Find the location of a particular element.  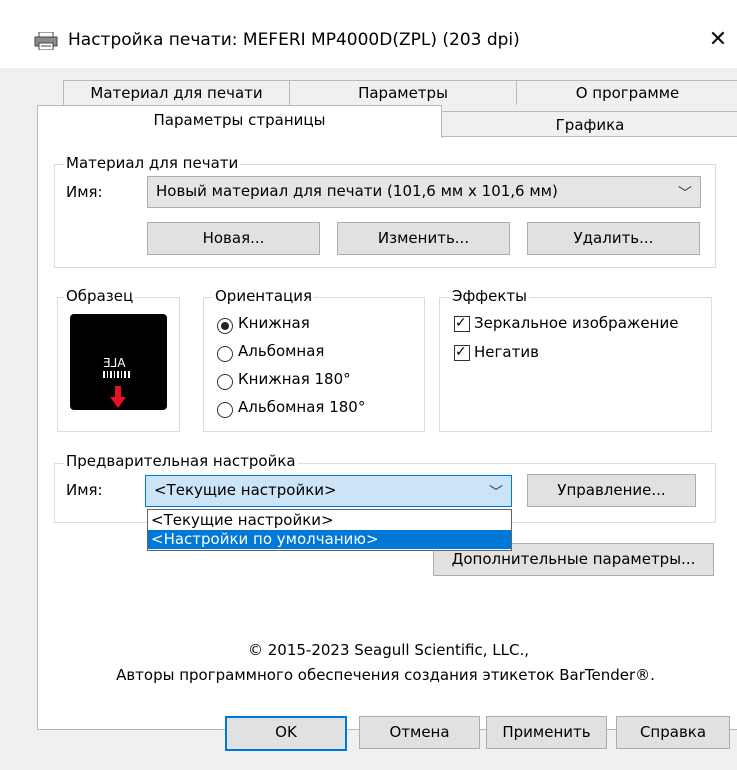

negative-checkbox: ✓ is located at coordinates (462, 352).